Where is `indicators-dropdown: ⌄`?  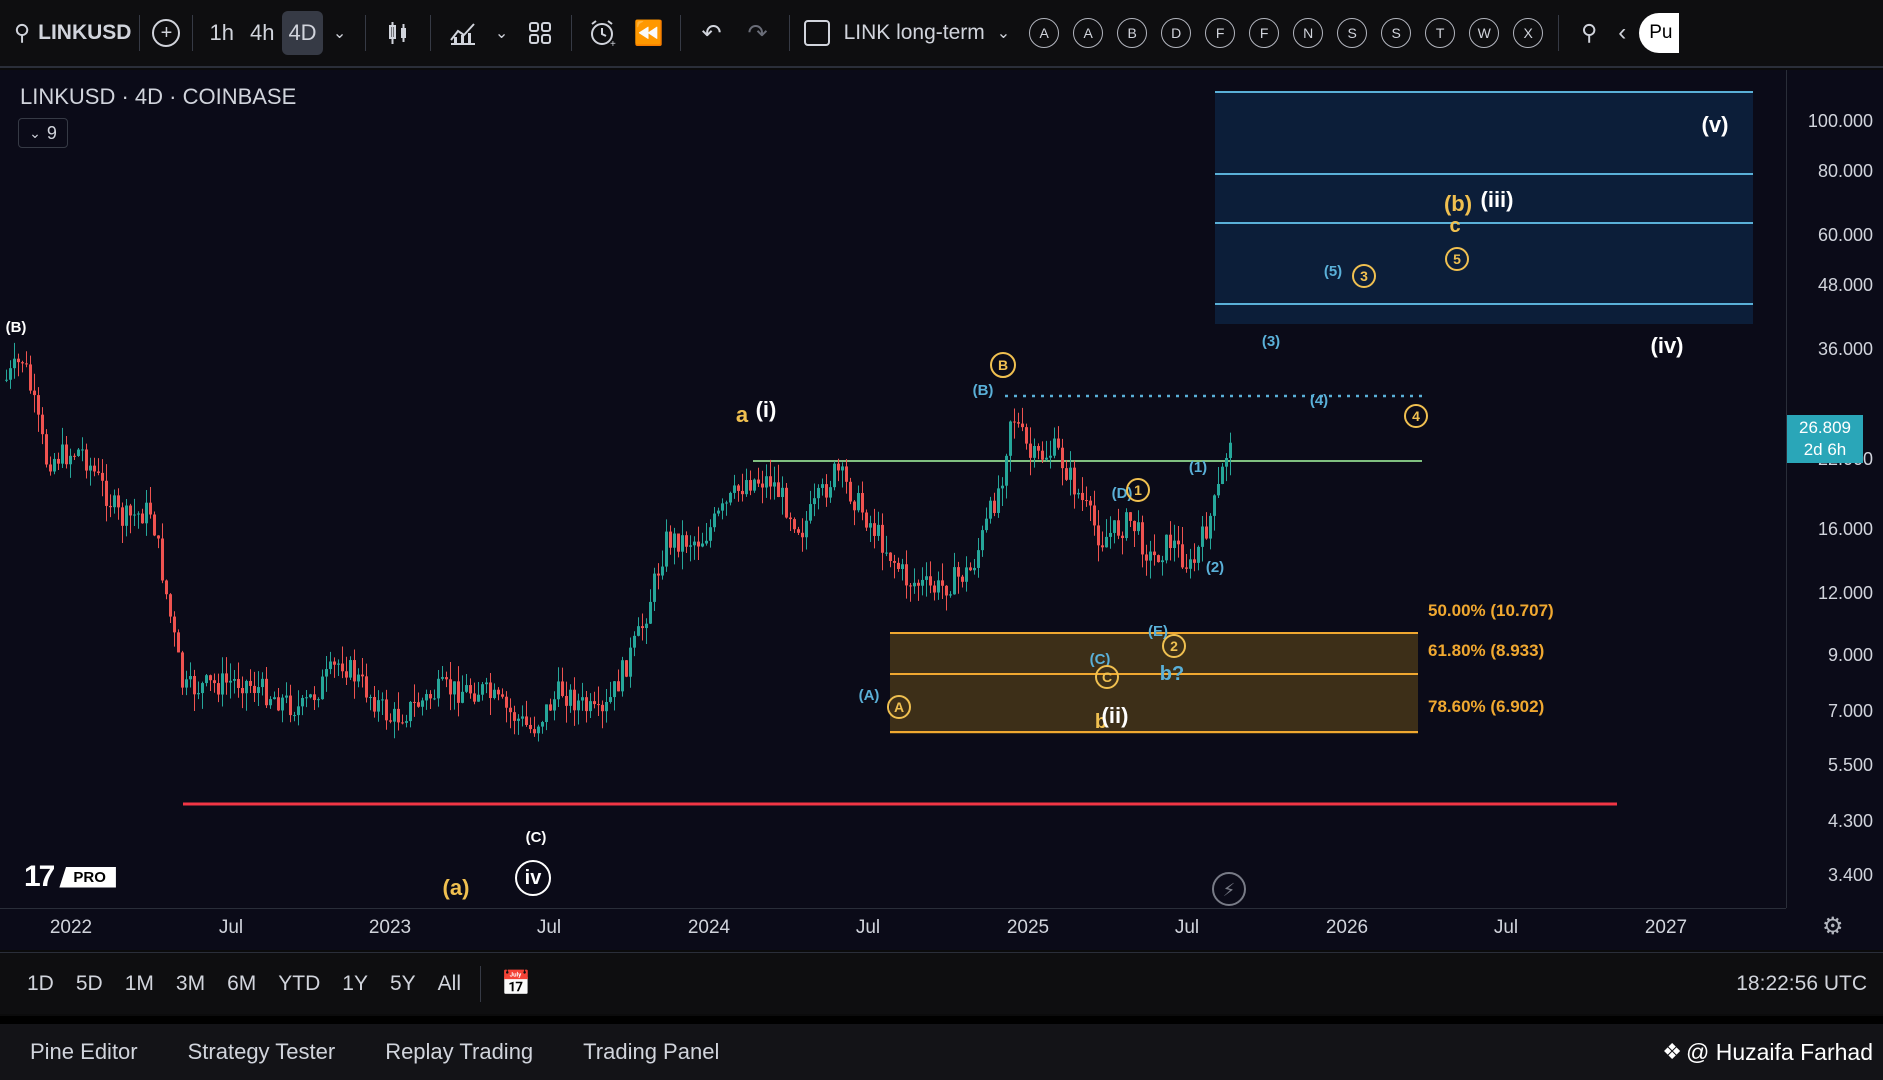
indicators-dropdown: ⌄ is located at coordinates (502, 33).